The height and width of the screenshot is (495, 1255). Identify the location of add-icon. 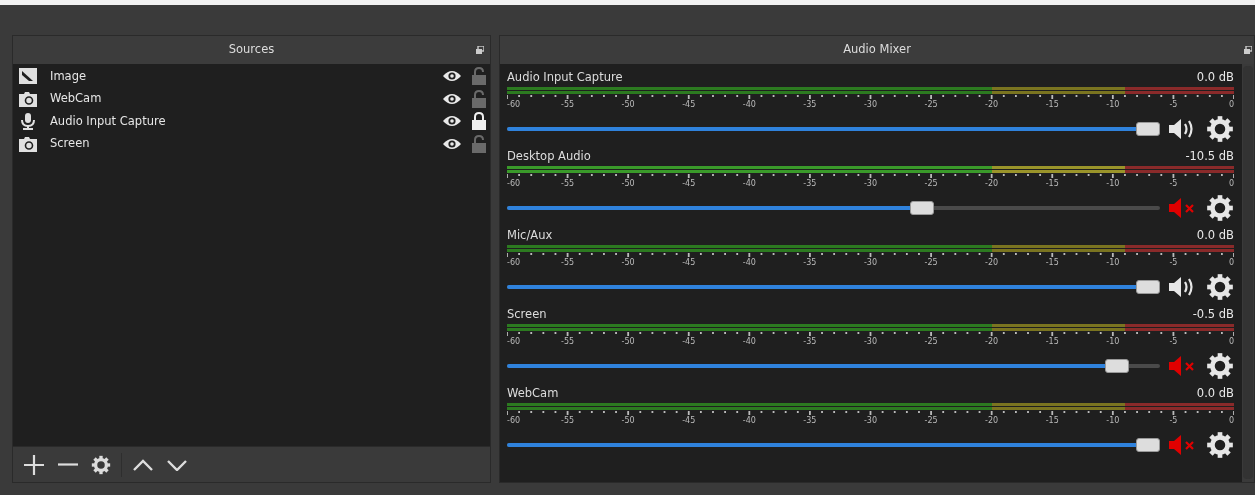
(34, 464).